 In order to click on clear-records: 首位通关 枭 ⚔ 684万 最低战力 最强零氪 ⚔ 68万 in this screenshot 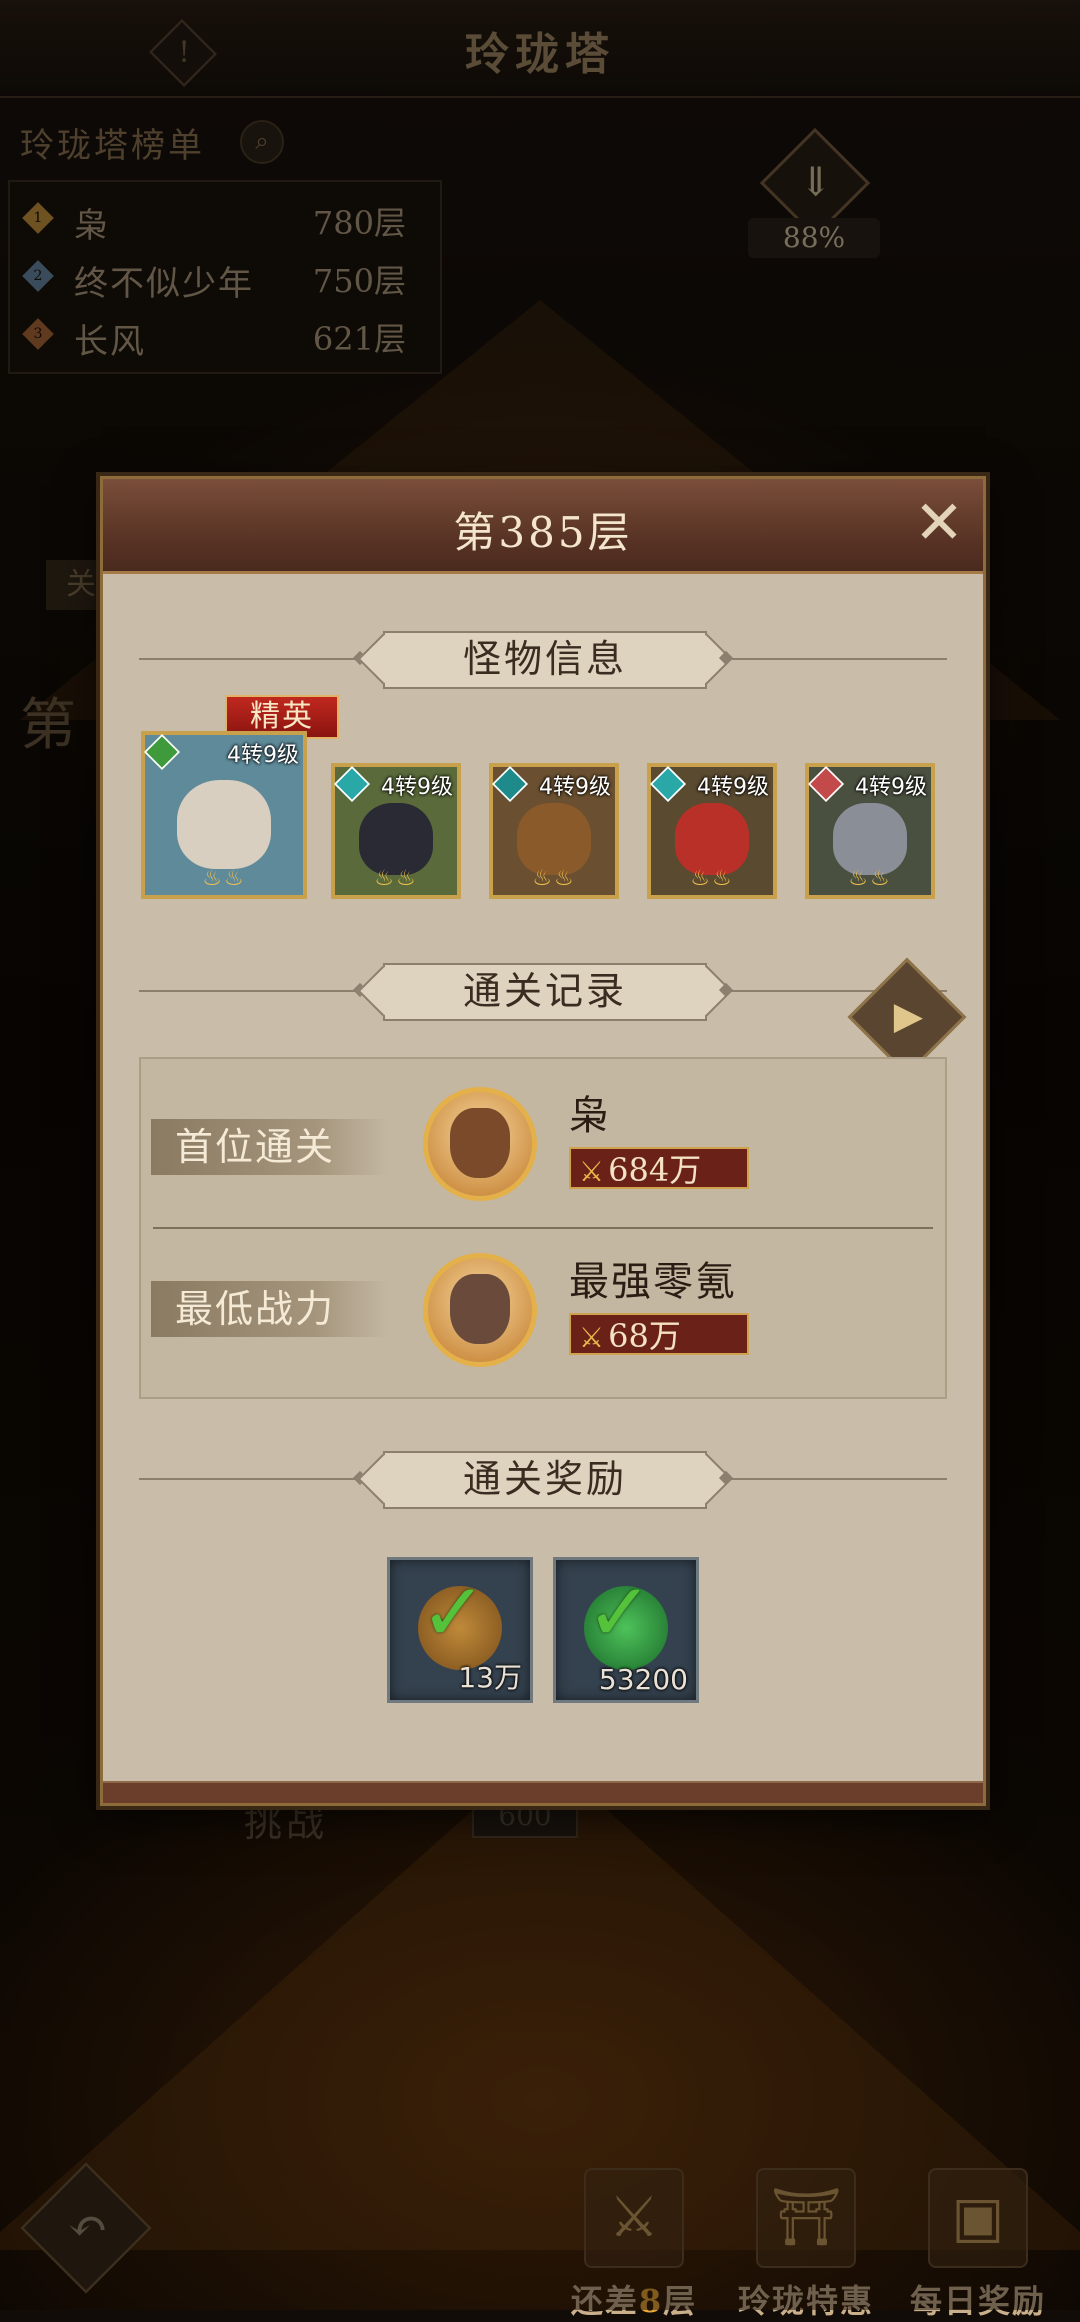, I will do `click(543, 1228)`.